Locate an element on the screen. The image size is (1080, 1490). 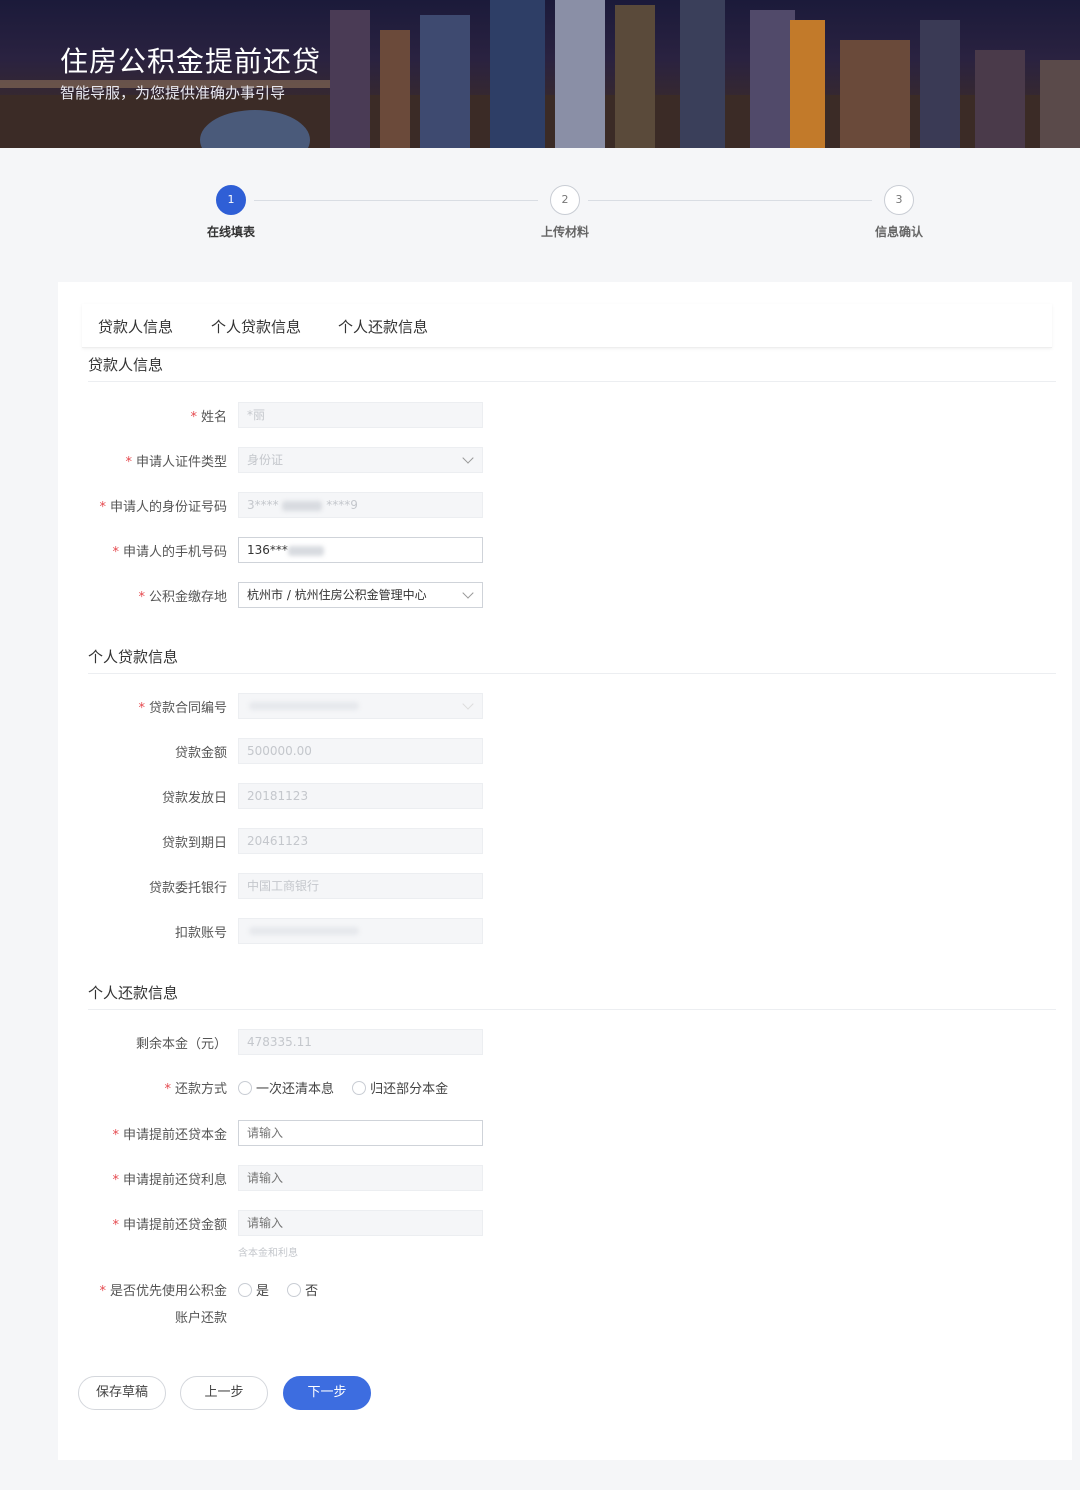
id-number-label: * 申请人的身份证号码 is located at coordinates (163, 507).